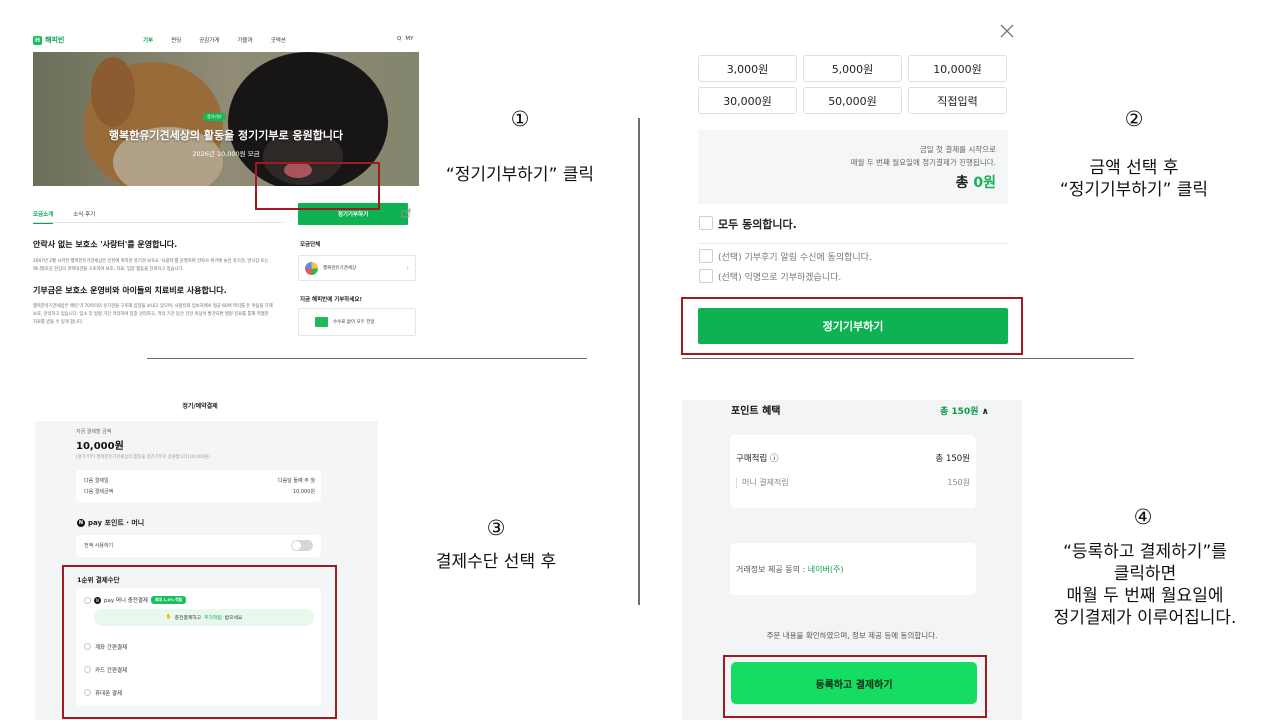 The image size is (1280, 720). I want to click on agree-all-label: 모두 동의합니다., so click(757, 224).